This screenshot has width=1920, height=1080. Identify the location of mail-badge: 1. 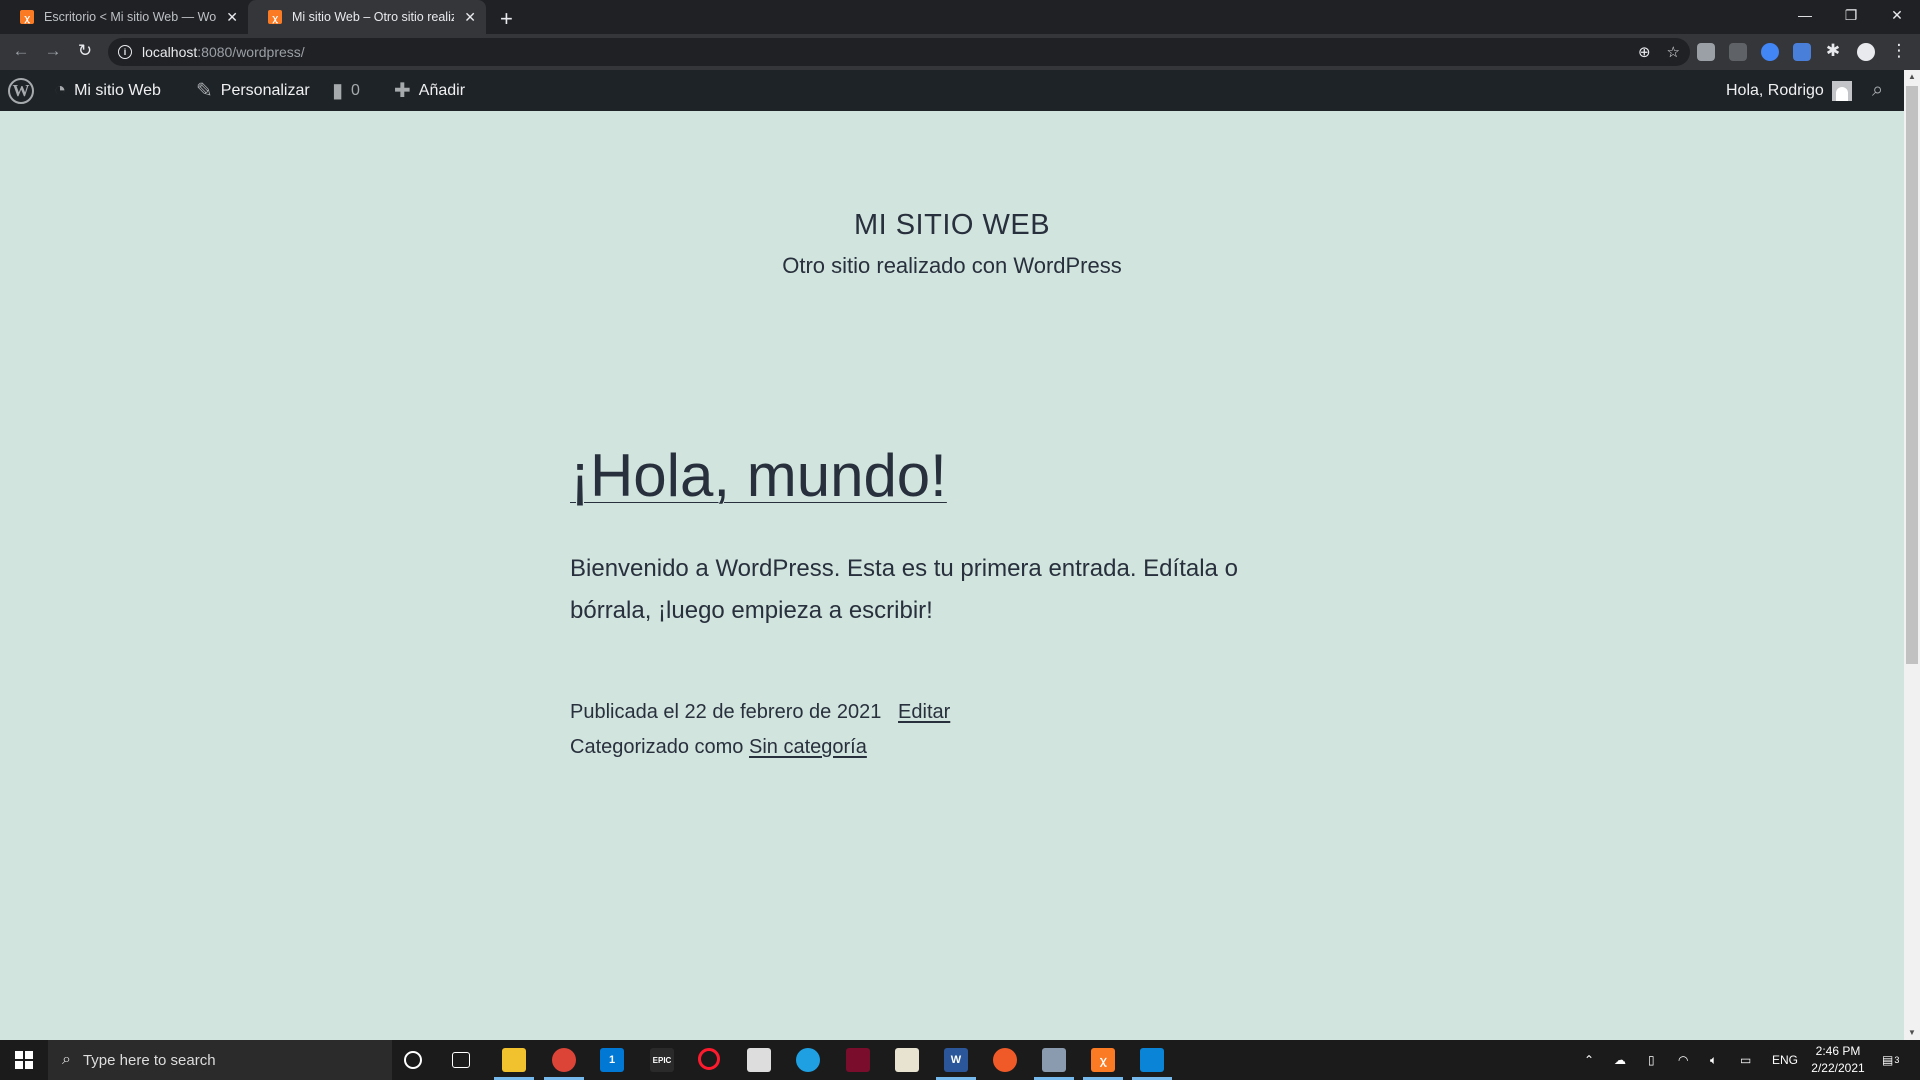
(612, 1060).